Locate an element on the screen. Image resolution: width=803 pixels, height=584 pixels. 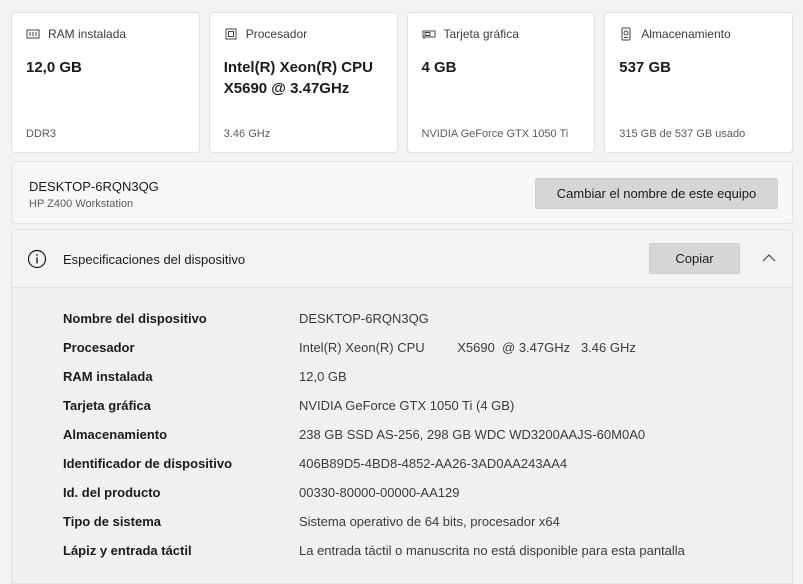
card-storage-header: Almacenamiento is located at coordinates (698, 34).